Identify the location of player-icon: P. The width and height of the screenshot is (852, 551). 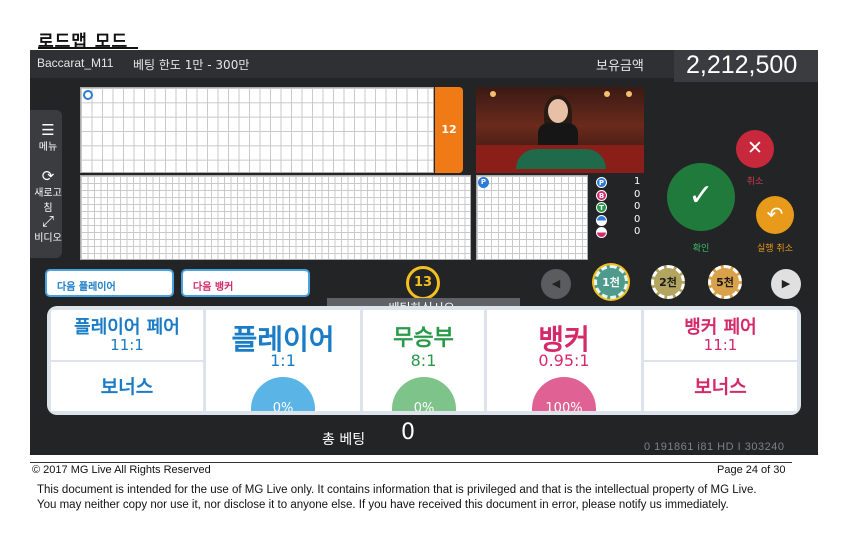
(601, 182).